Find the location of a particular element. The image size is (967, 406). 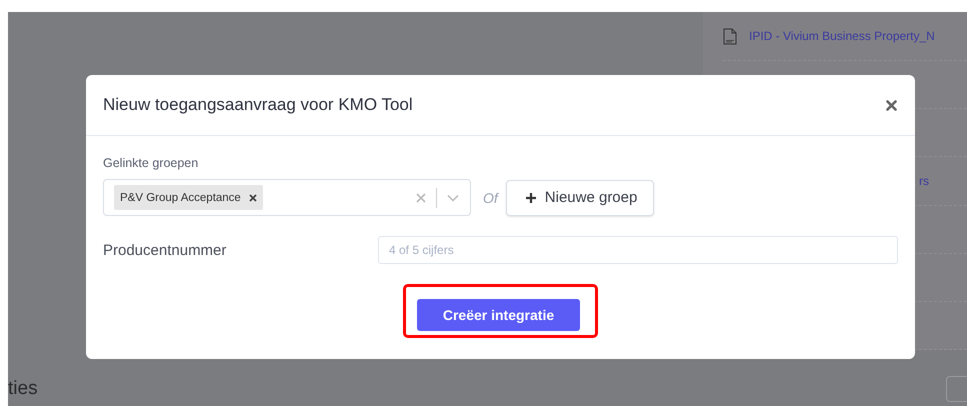

field-label: Gelinkte groepen is located at coordinates (151, 163).